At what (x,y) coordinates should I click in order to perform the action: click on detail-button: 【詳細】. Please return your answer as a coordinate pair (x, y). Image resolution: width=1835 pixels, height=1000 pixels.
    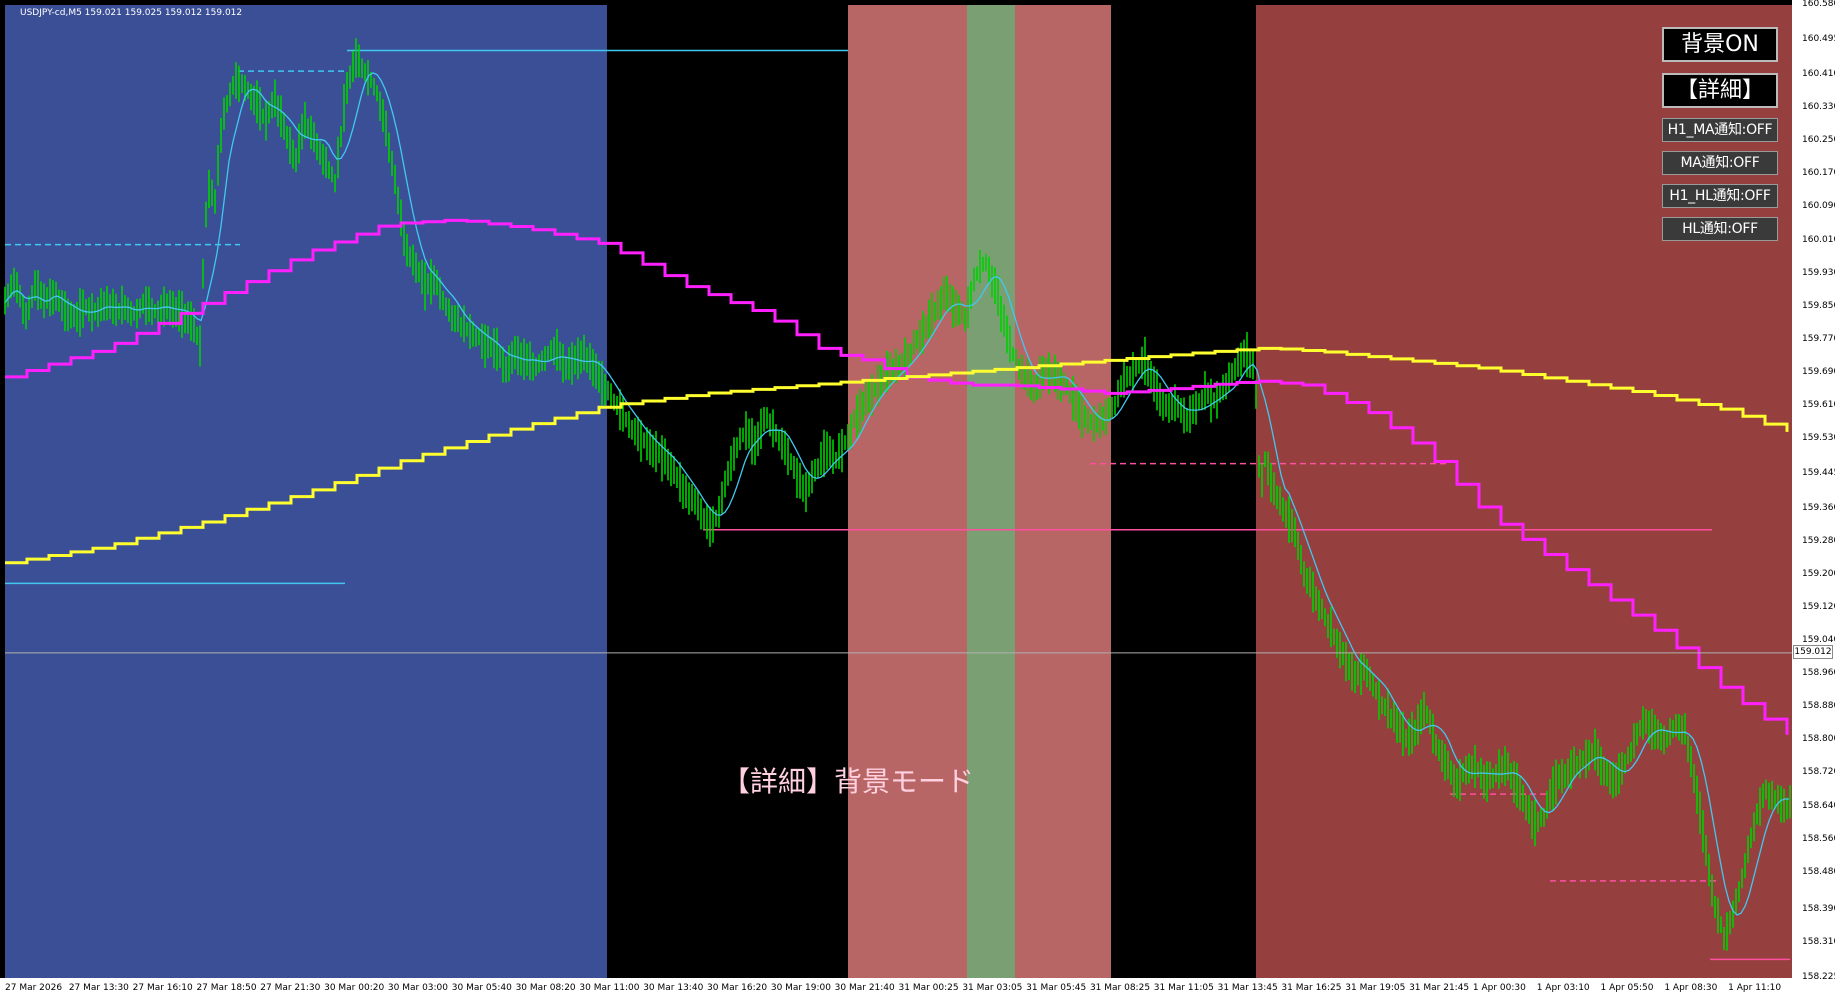
    Looking at the image, I should click on (1720, 90).